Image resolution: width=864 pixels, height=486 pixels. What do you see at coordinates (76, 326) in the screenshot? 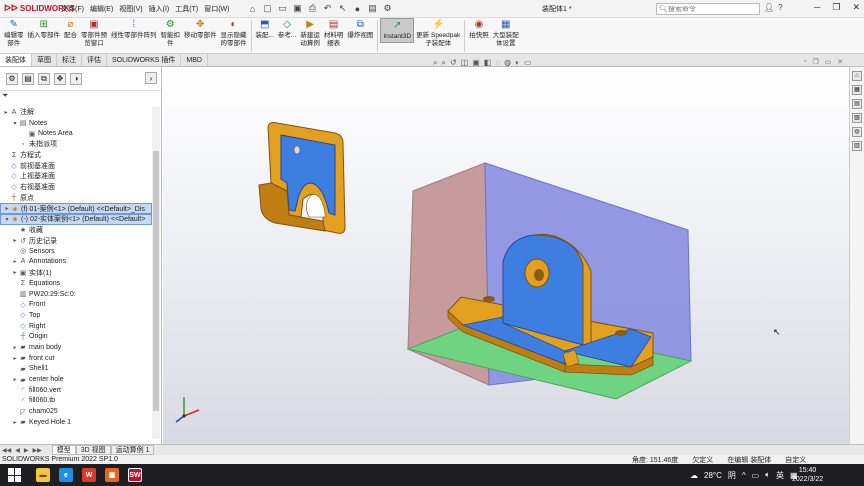
I see `tree-item-20: ◇ Right` at bounding box center [76, 326].